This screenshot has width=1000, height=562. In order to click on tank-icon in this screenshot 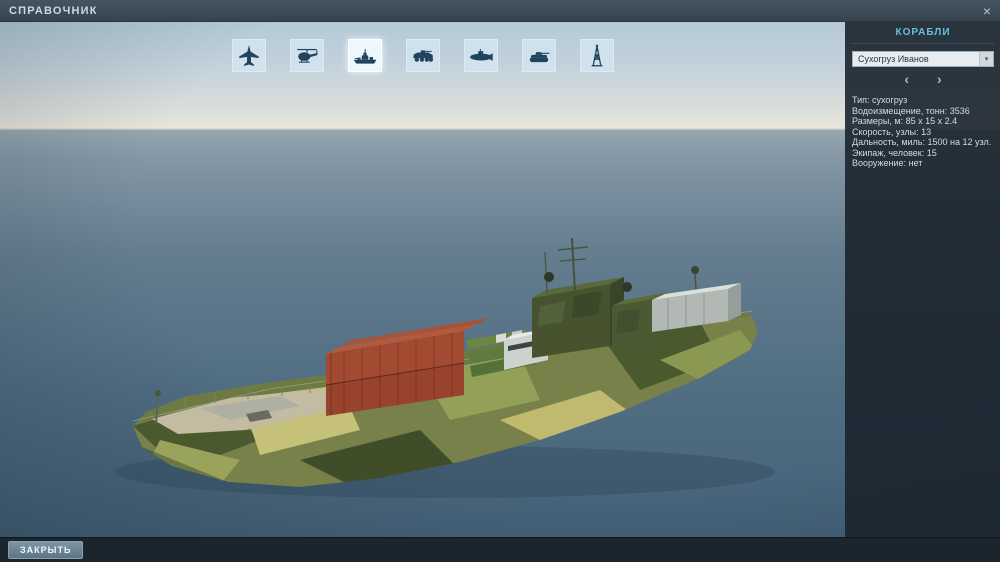, I will do `click(539, 56)`.